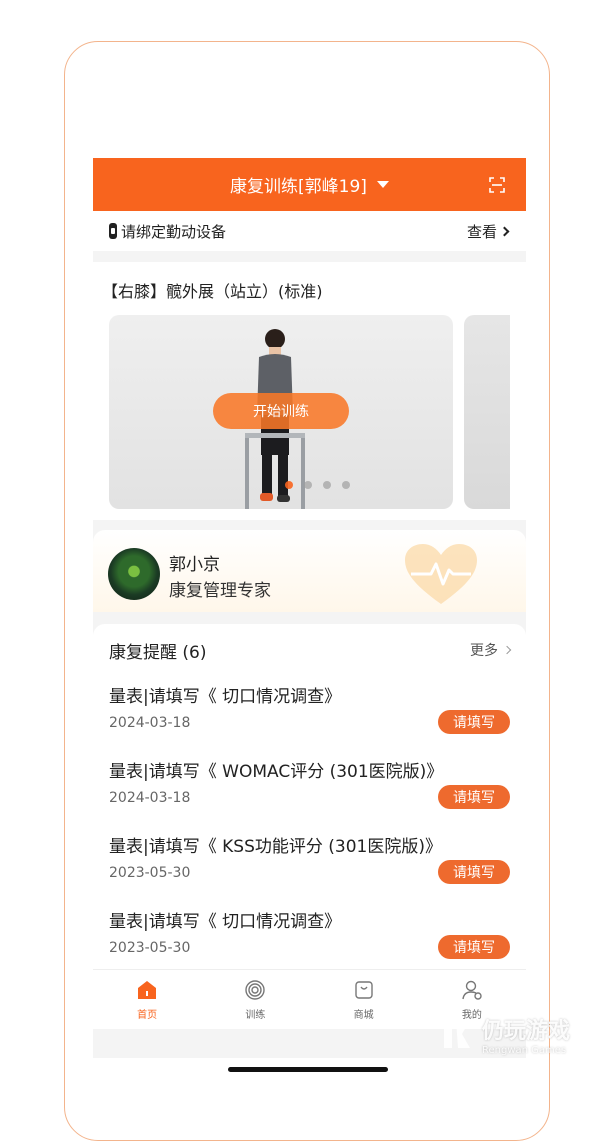  Describe the element at coordinates (497, 185) in the screenshot. I see `scan-icon` at that location.